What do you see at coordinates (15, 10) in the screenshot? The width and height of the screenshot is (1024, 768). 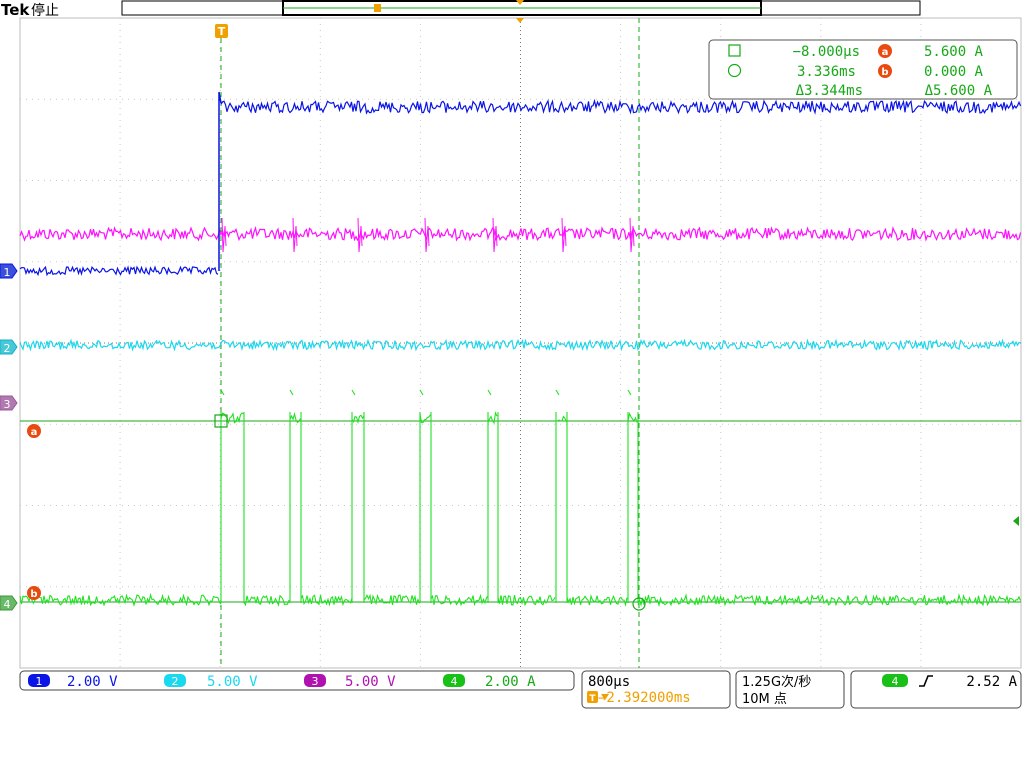 I see `brand-label: Tek` at bounding box center [15, 10].